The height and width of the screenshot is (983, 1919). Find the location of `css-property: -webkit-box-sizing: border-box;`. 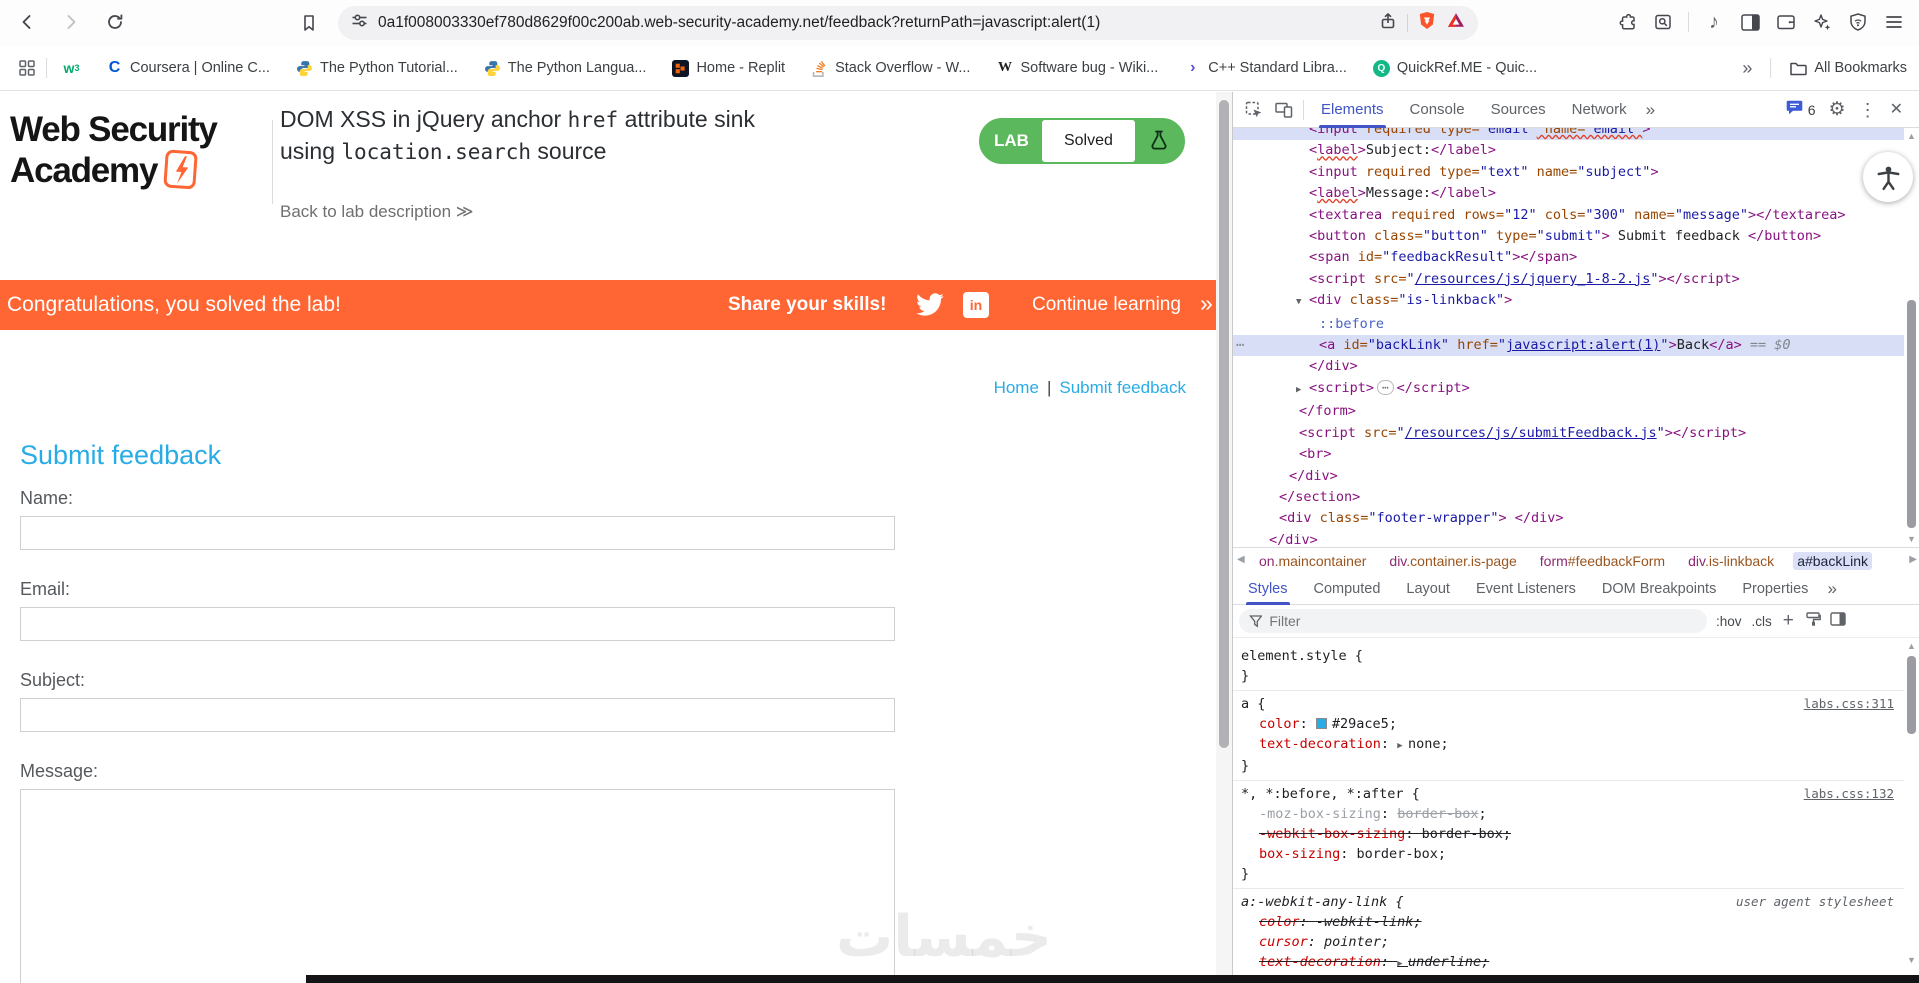

css-property: -webkit-box-sizing: border-box; is located at coordinates (1568, 834).